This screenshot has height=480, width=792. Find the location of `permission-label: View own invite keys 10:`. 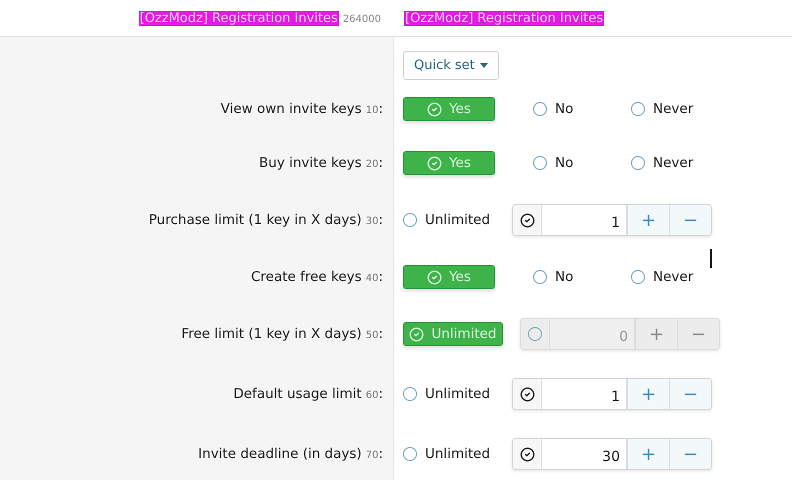

permission-label: View own invite keys 10: is located at coordinates (301, 109).